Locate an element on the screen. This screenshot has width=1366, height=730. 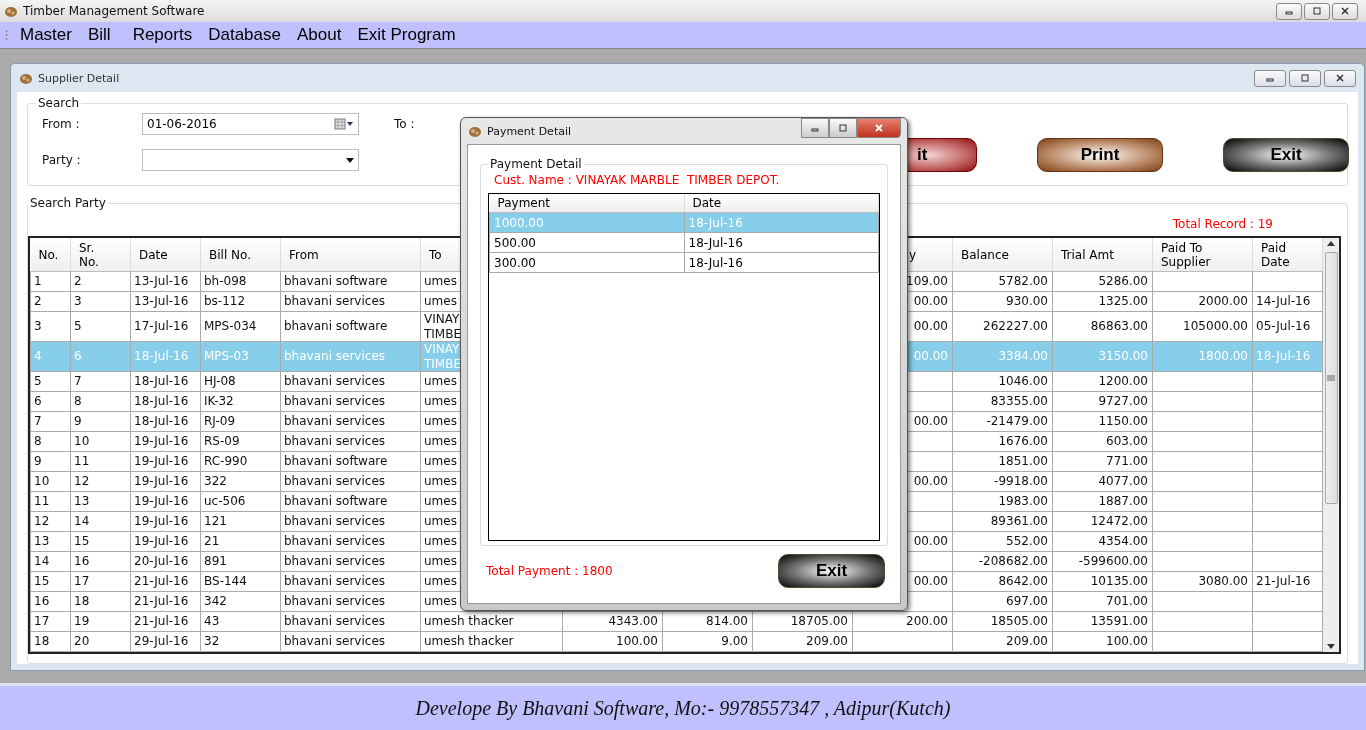
table-cell: 771.00 is located at coordinates (1102, 461).